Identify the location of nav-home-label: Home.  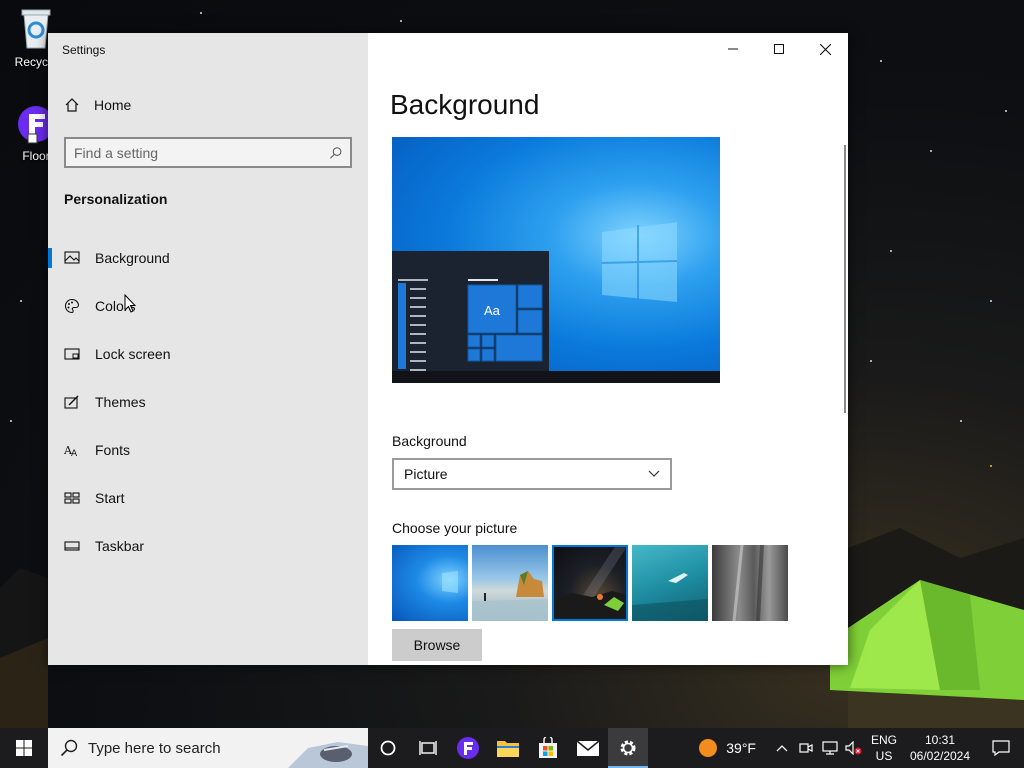
(113, 105).